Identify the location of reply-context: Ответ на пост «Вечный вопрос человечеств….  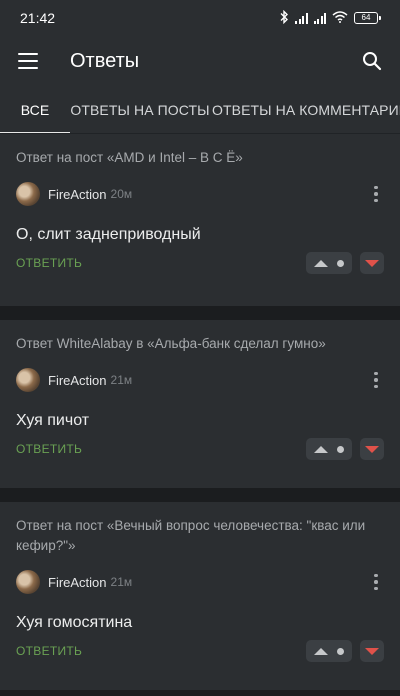
(200, 529).